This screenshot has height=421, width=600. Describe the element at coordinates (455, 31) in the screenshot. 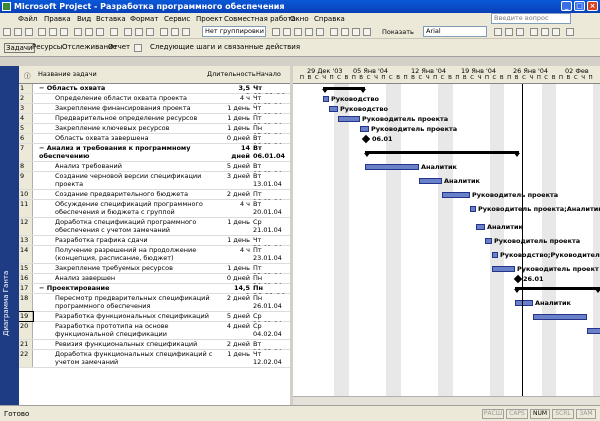

I see `font-select: Arial` at that location.